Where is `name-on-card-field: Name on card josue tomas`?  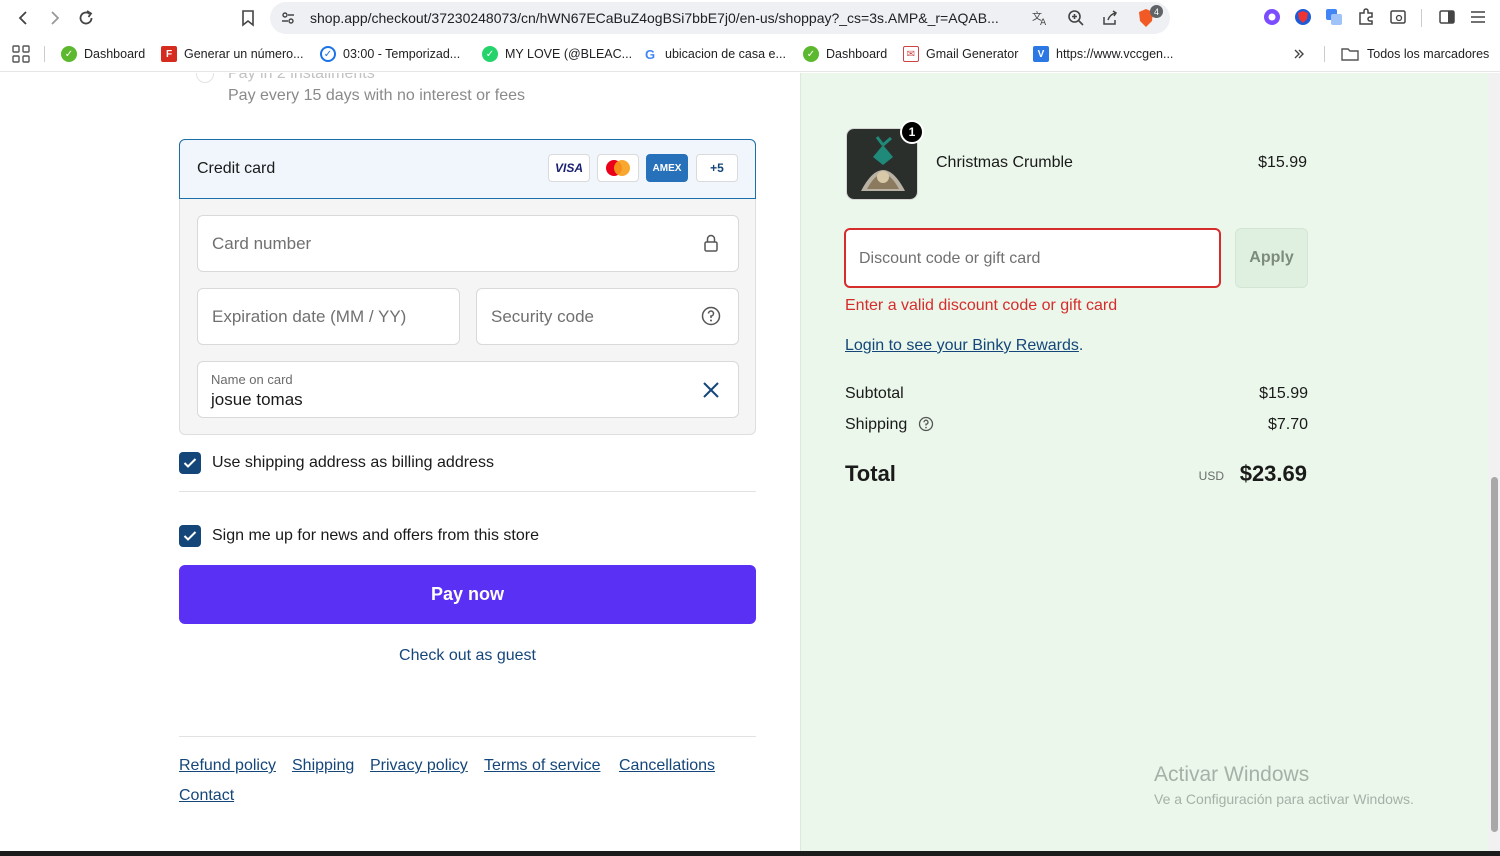 name-on-card-field: Name on card josue tomas is located at coordinates (468, 389).